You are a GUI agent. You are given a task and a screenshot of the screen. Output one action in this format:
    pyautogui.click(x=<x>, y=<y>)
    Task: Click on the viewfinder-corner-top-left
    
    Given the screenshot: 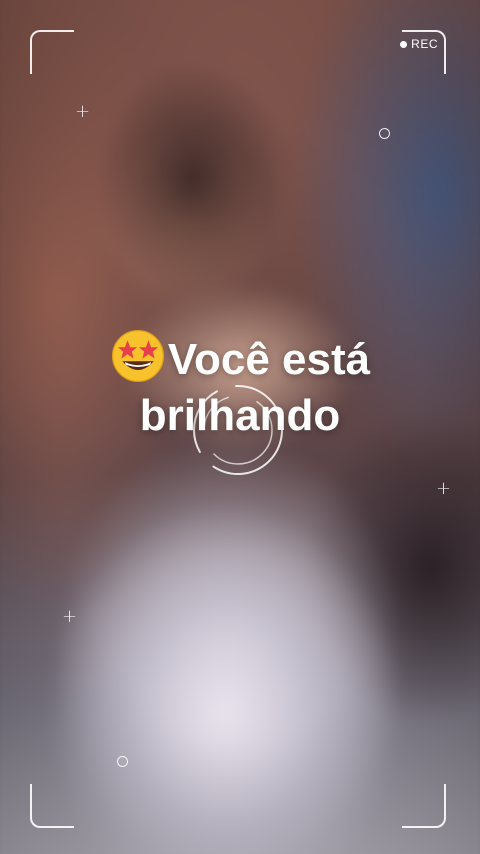 What is the action you would take?
    pyautogui.click(x=52, y=52)
    